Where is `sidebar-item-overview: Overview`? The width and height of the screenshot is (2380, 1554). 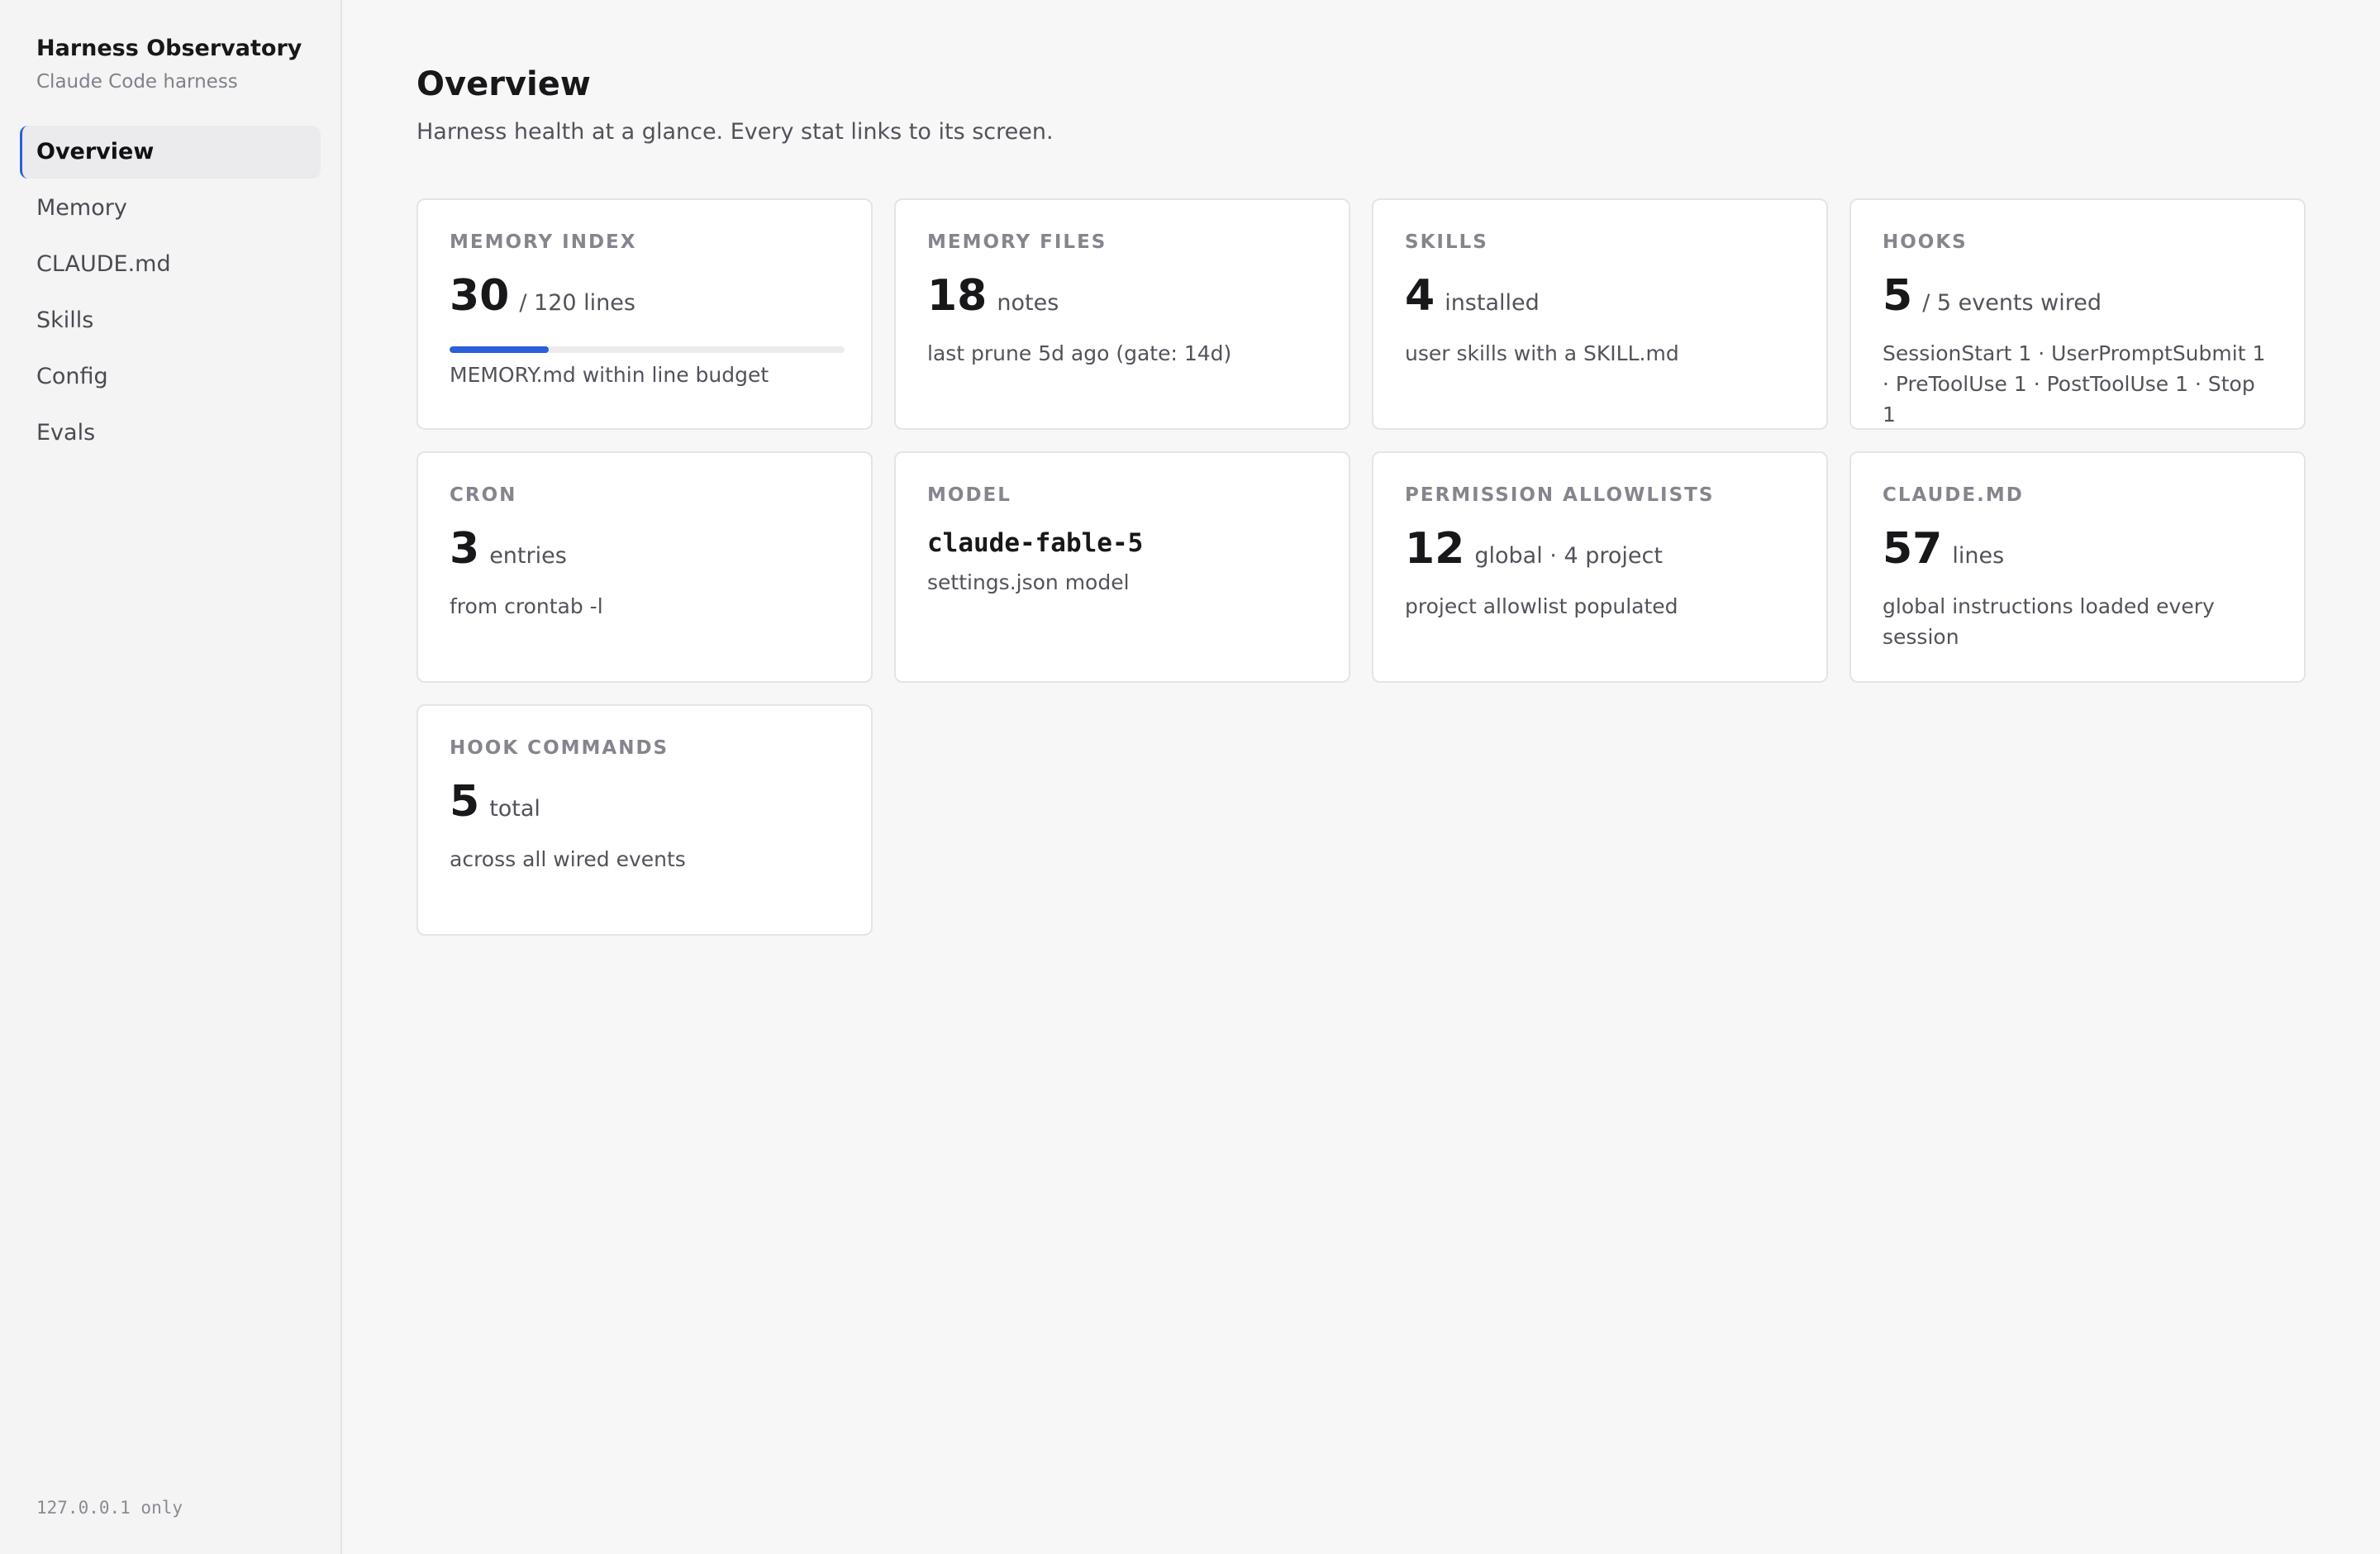 sidebar-item-overview: Overview is located at coordinates (170, 152).